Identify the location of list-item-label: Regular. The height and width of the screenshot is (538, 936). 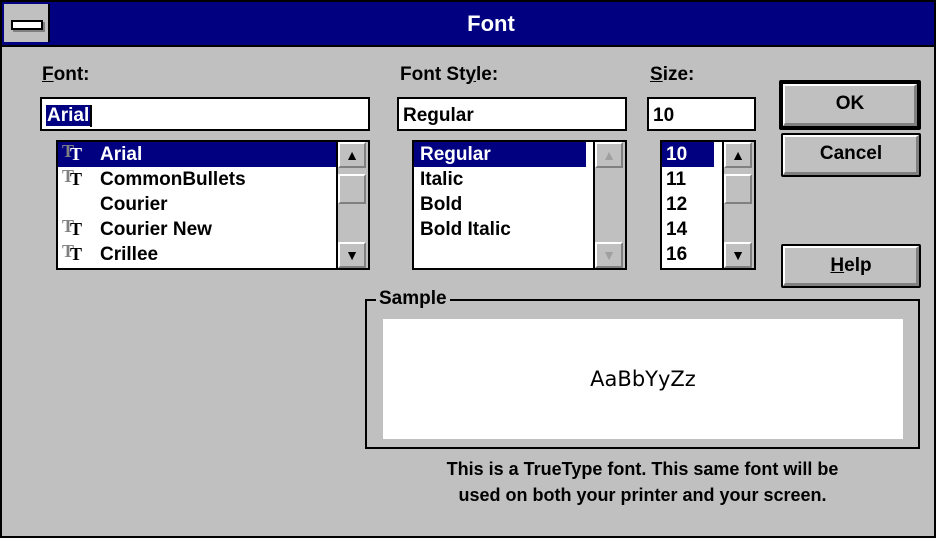
(455, 154).